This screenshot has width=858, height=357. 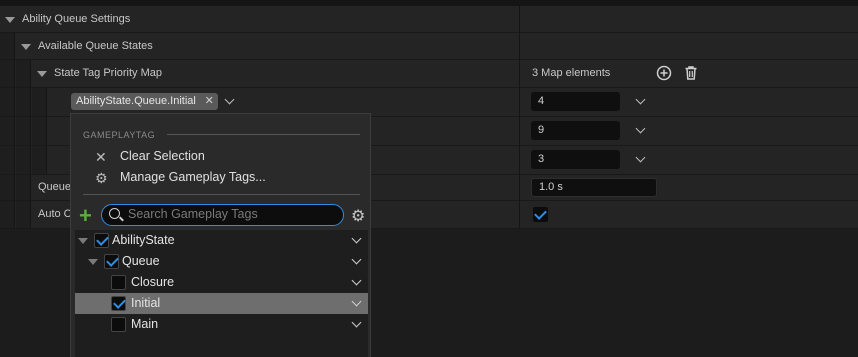 What do you see at coordinates (55, 214) in the screenshot?
I see `property-label: Auto C` at bounding box center [55, 214].